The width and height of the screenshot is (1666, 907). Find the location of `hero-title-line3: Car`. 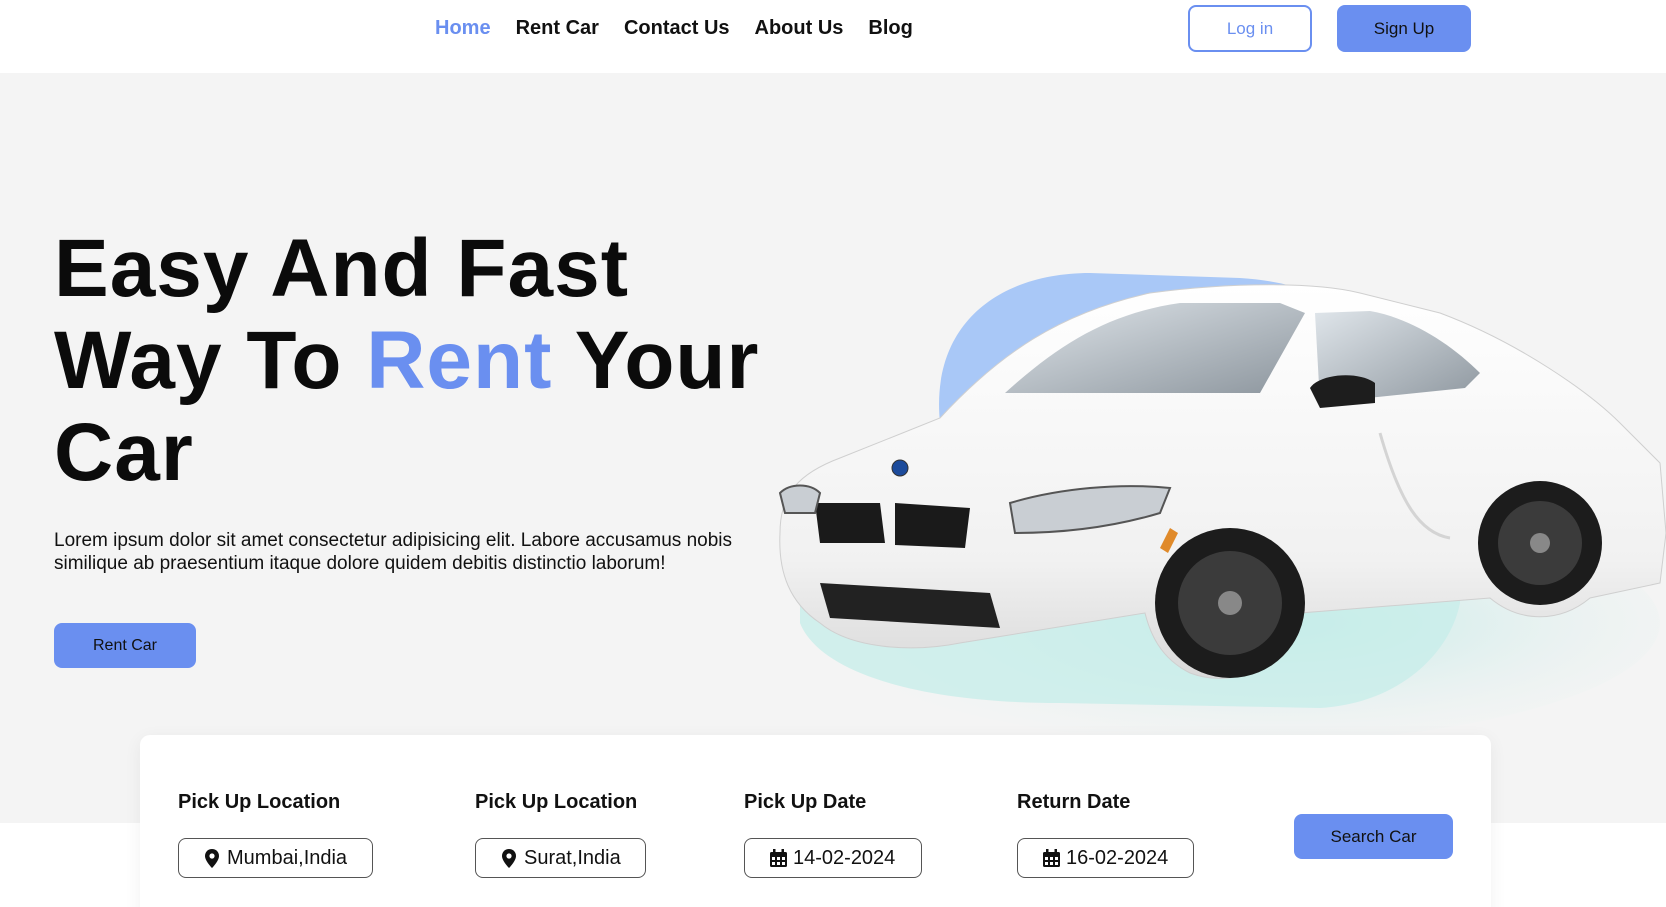

hero-title-line3: Car is located at coordinates (124, 452).